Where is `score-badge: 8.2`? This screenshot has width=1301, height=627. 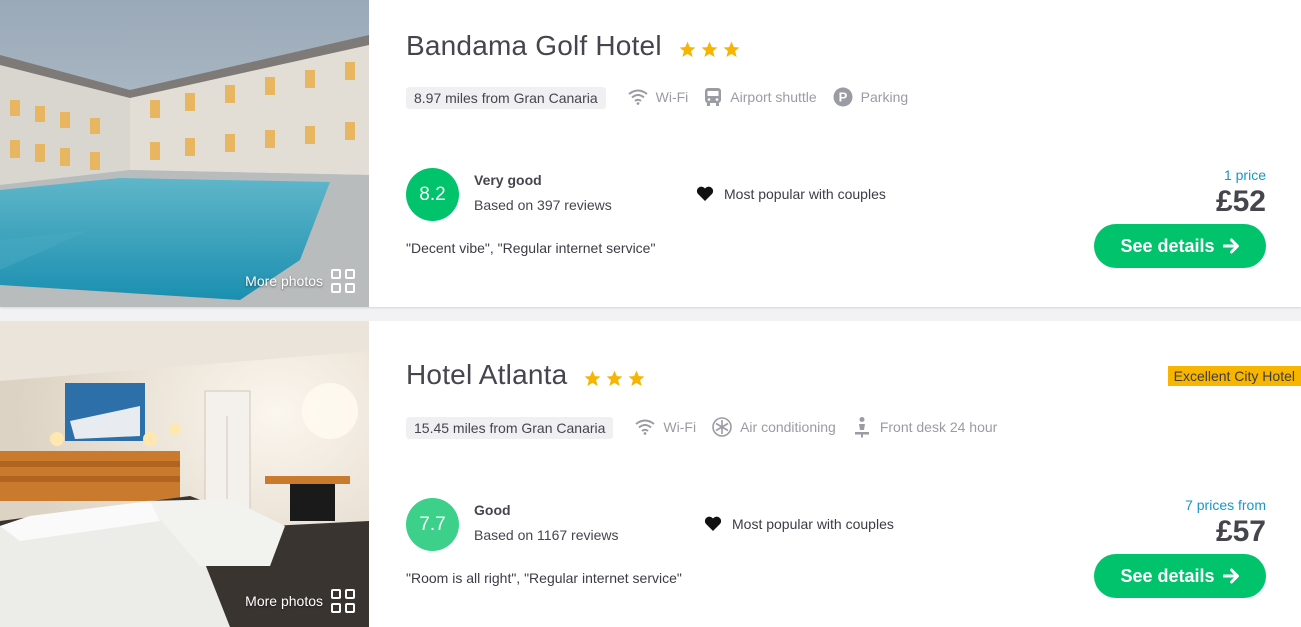 score-badge: 8.2 is located at coordinates (432, 194).